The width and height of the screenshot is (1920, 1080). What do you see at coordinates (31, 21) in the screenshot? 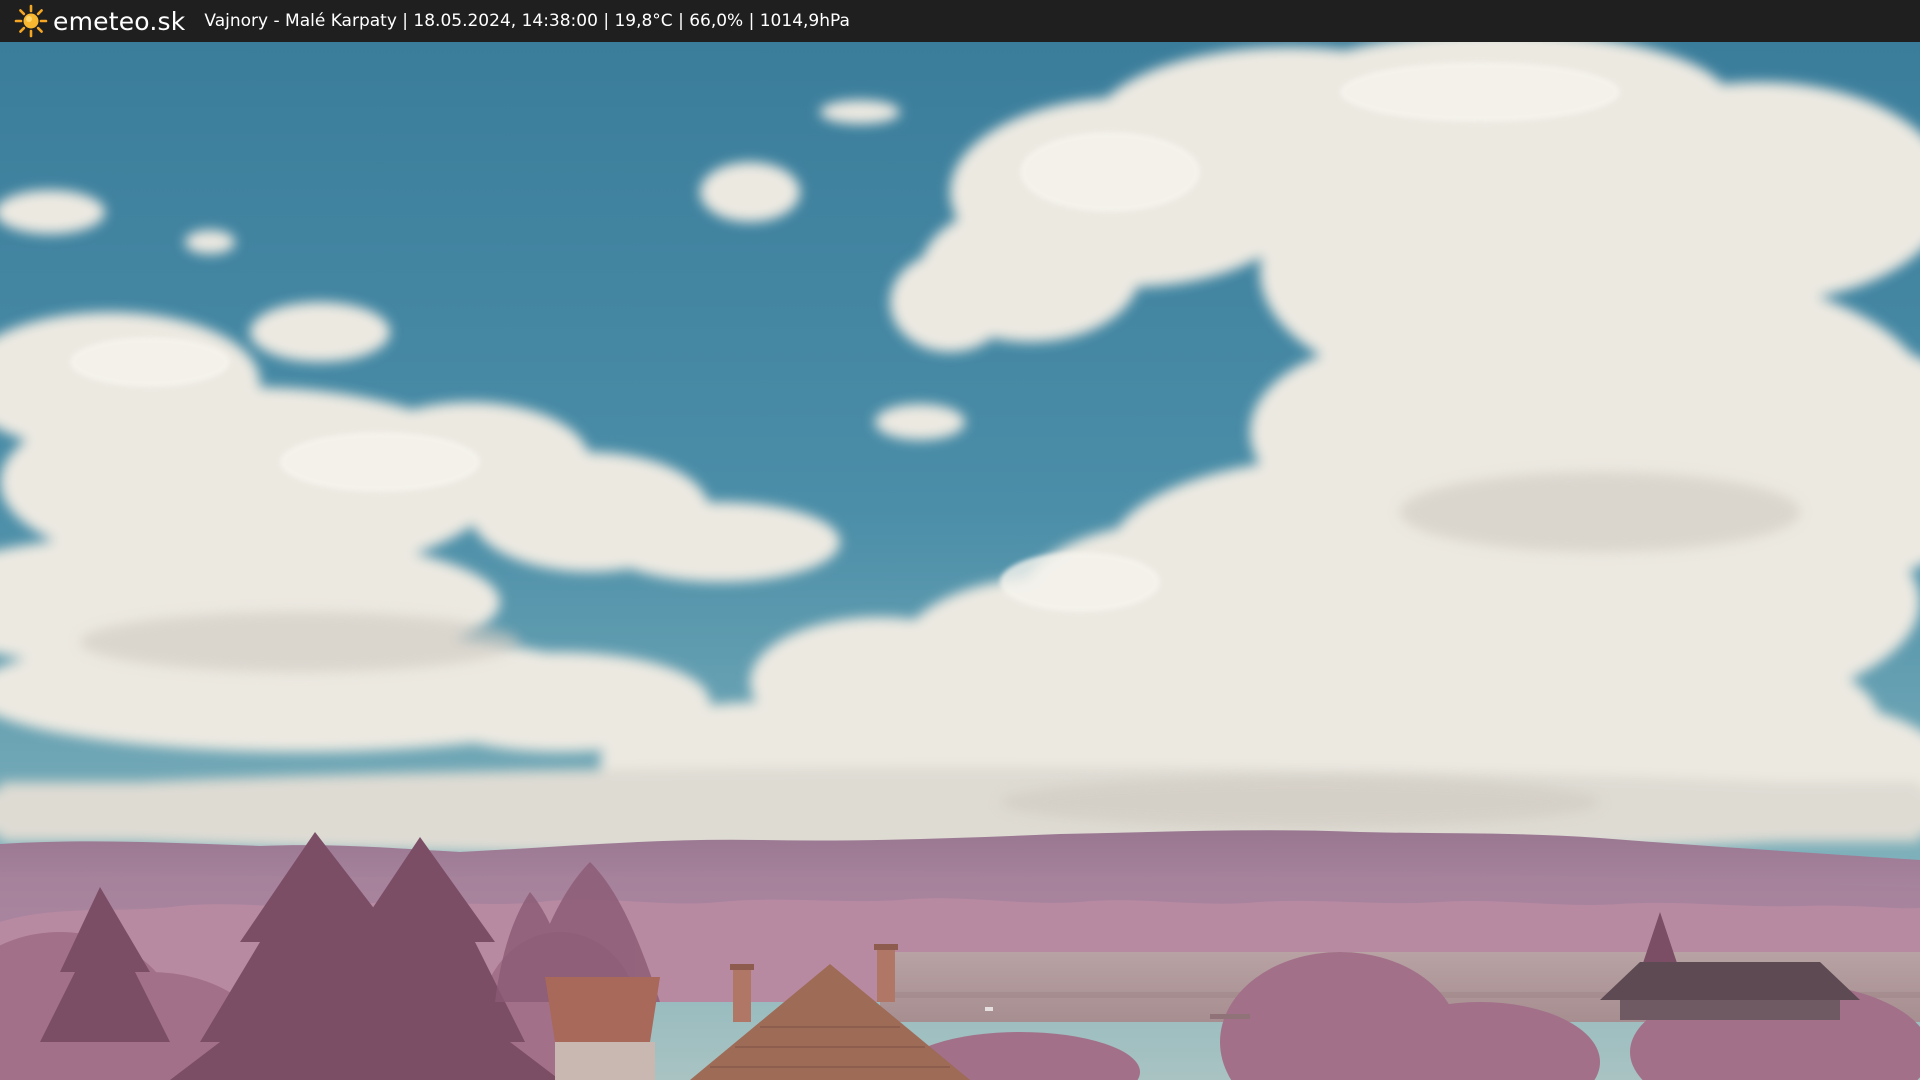
I see `sun-icon` at bounding box center [31, 21].